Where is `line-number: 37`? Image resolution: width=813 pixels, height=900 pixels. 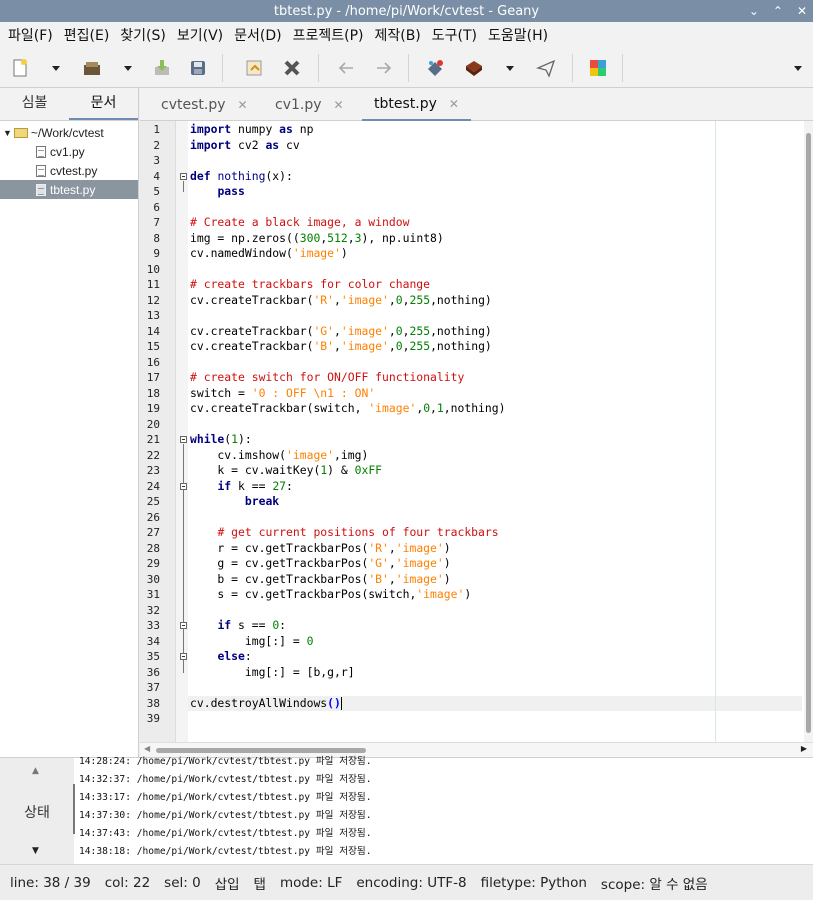
line-number: 37 is located at coordinates (153, 687).